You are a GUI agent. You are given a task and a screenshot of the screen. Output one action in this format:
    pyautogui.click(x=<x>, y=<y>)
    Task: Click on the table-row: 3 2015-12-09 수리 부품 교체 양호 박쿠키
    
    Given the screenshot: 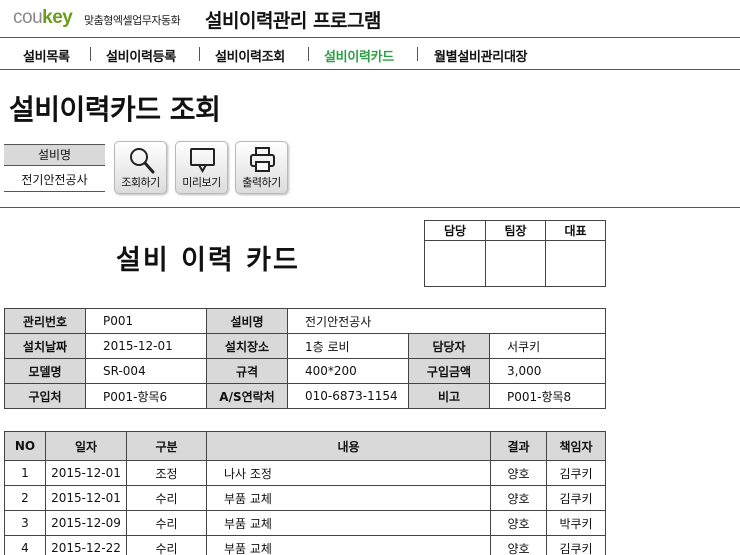 What is the action you would take?
    pyautogui.click(x=305, y=523)
    